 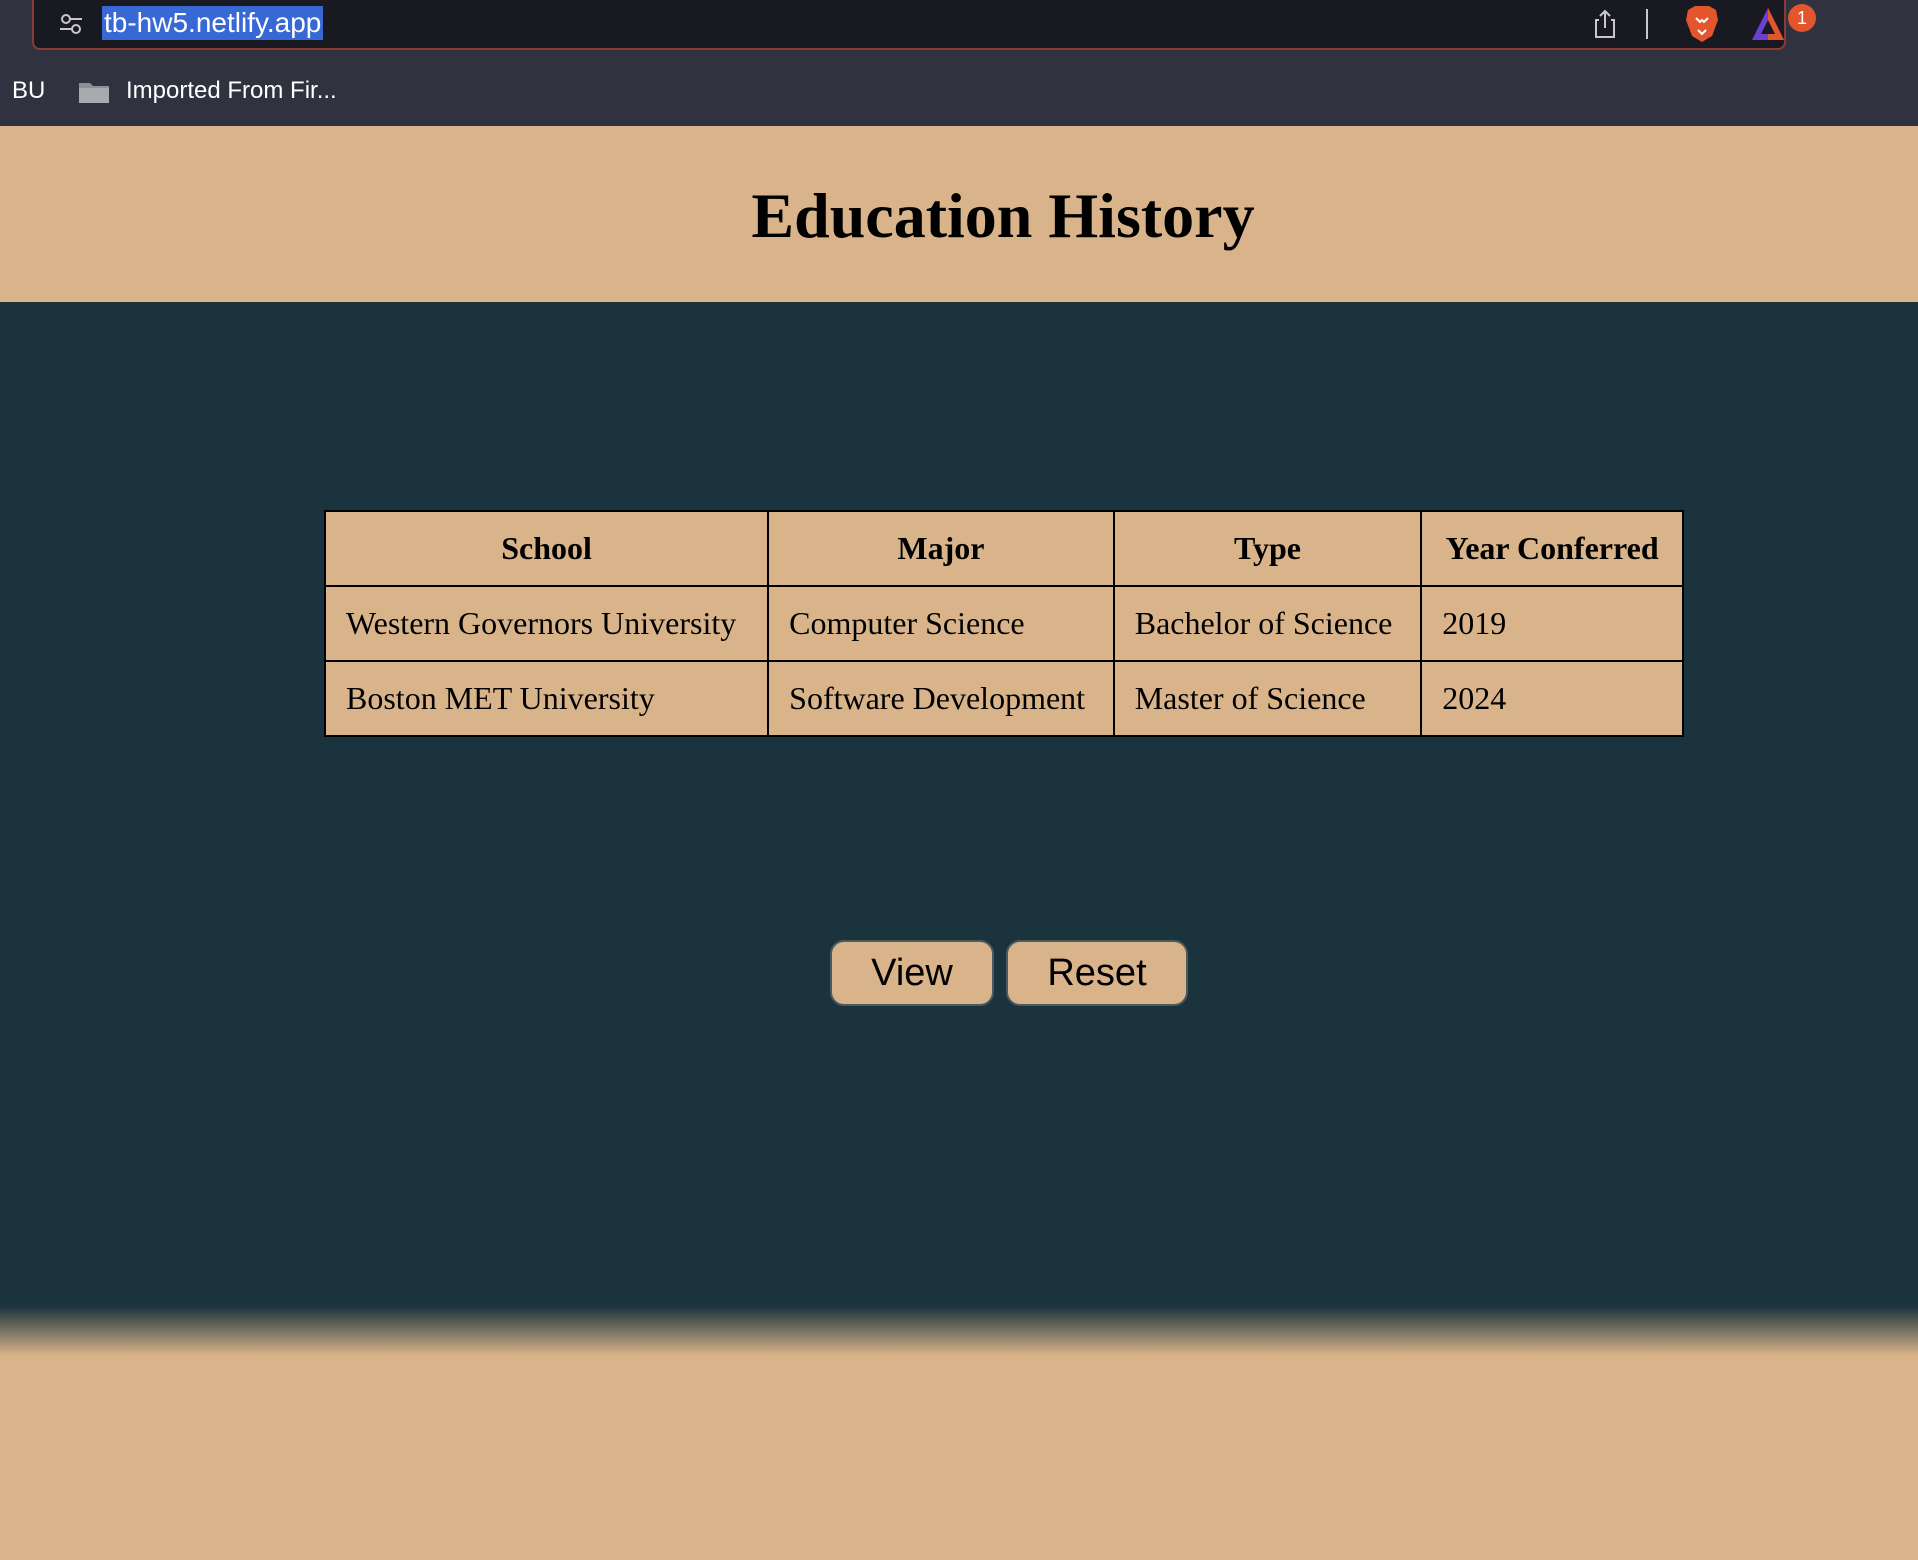 What do you see at coordinates (213, 23) in the screenshot?
I see `url-text: tb-hw5.netlify.app` at bounding box center [213, 23].